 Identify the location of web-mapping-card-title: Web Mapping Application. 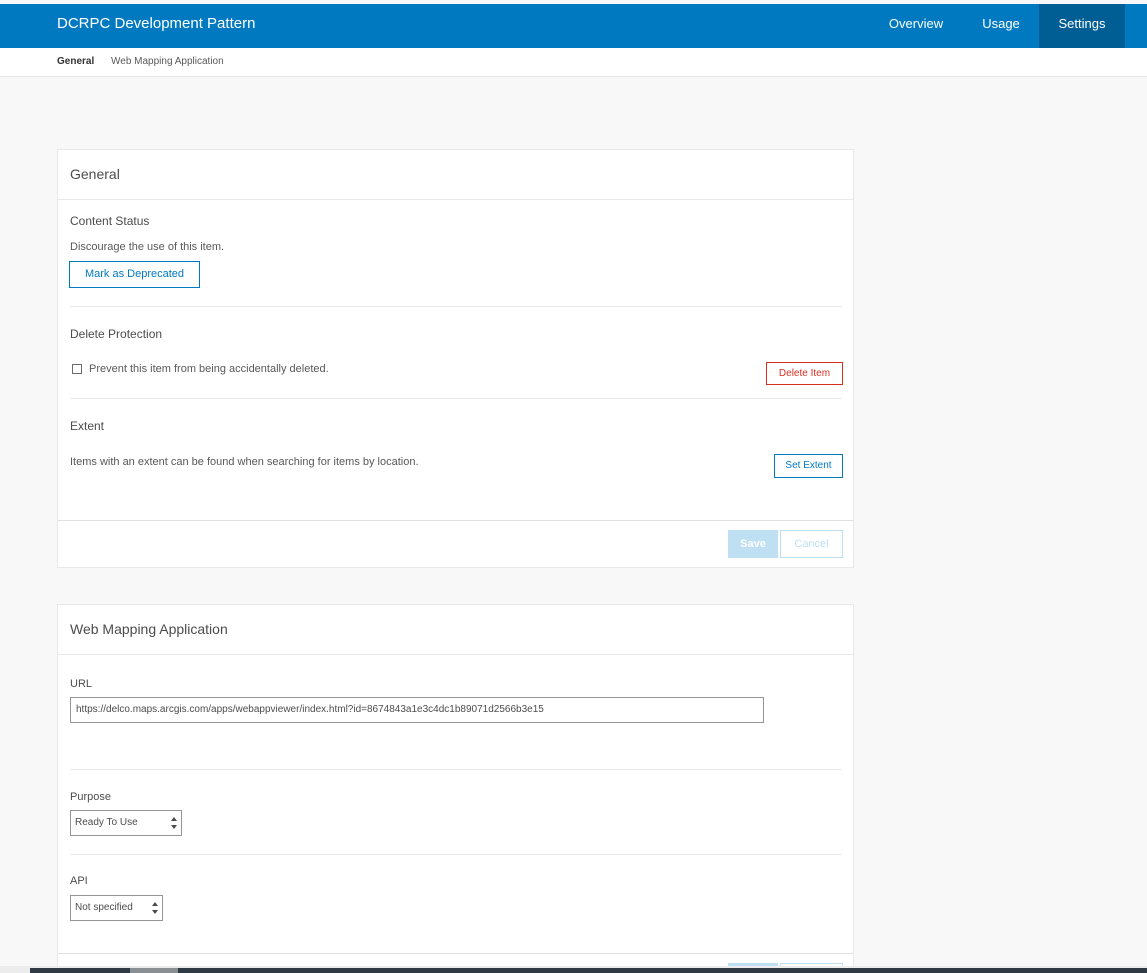
(149, 629).